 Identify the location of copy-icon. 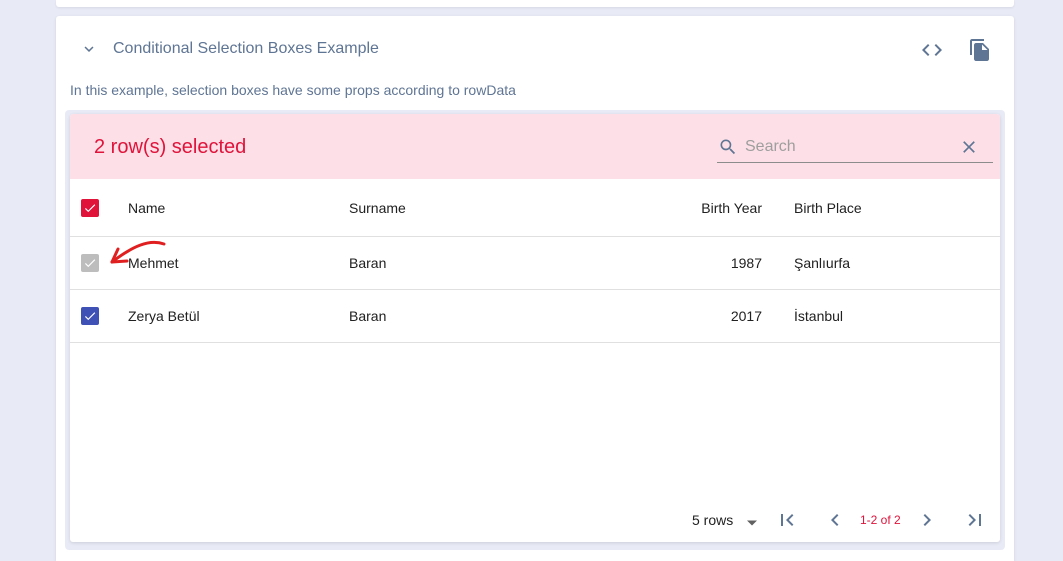
(980, 50).